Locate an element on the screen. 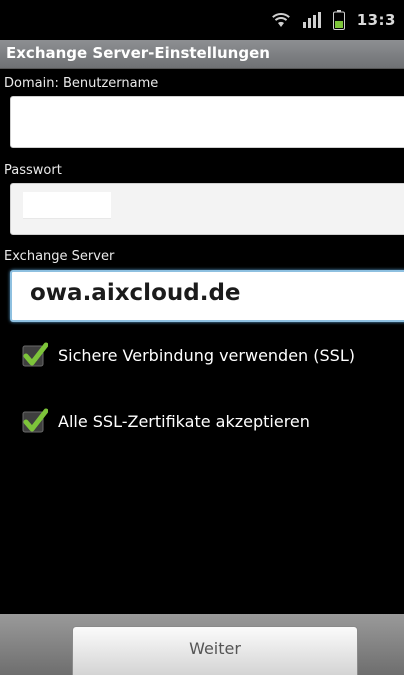 The height and width of the screenshot is (675, 404). next-button-label: Weiter is located at coordinates (215, 648).